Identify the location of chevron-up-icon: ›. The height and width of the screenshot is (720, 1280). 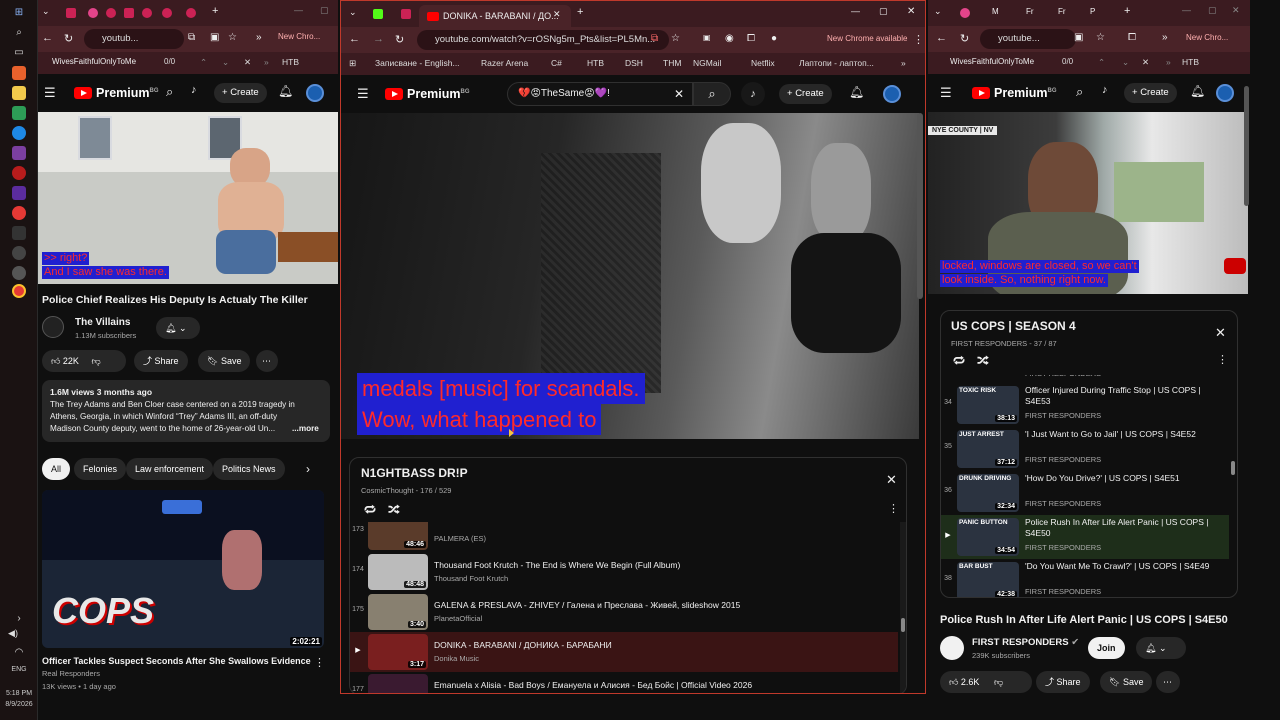
(19, 619).